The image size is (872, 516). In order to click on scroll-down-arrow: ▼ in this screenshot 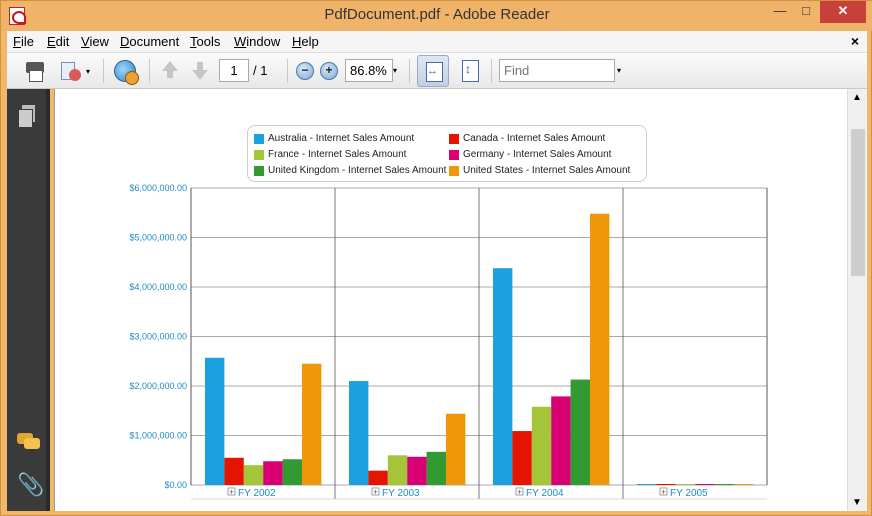, I will do `click(857, 502)`.